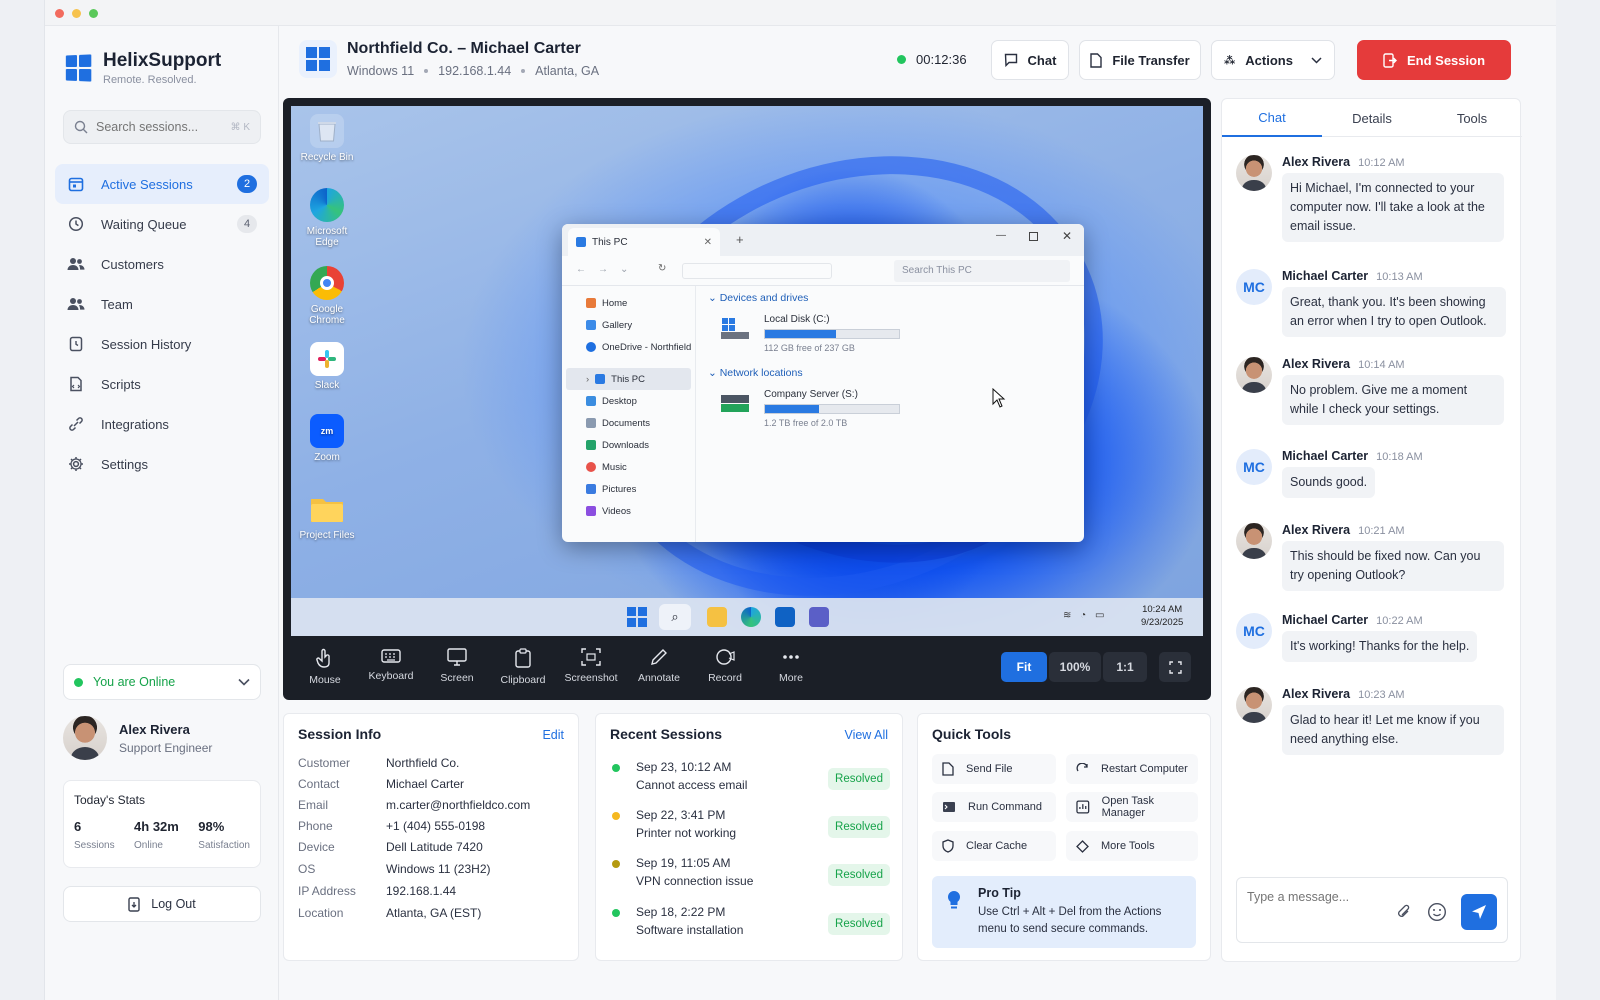 Image resolution: width=1600 pixels, height=1000 pixels. I want to click on desktop-icon-slack: Slack, so click(327, 366).